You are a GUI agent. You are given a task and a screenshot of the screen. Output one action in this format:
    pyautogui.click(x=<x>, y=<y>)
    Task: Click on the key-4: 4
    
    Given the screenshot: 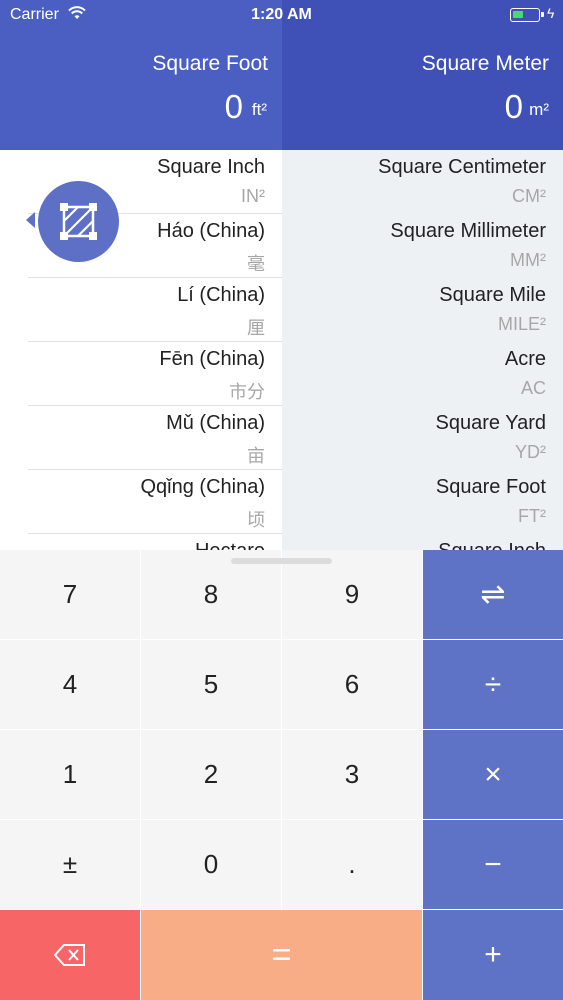 What is the action you would take?
    pyautogui.click(x=70, y=684)
    